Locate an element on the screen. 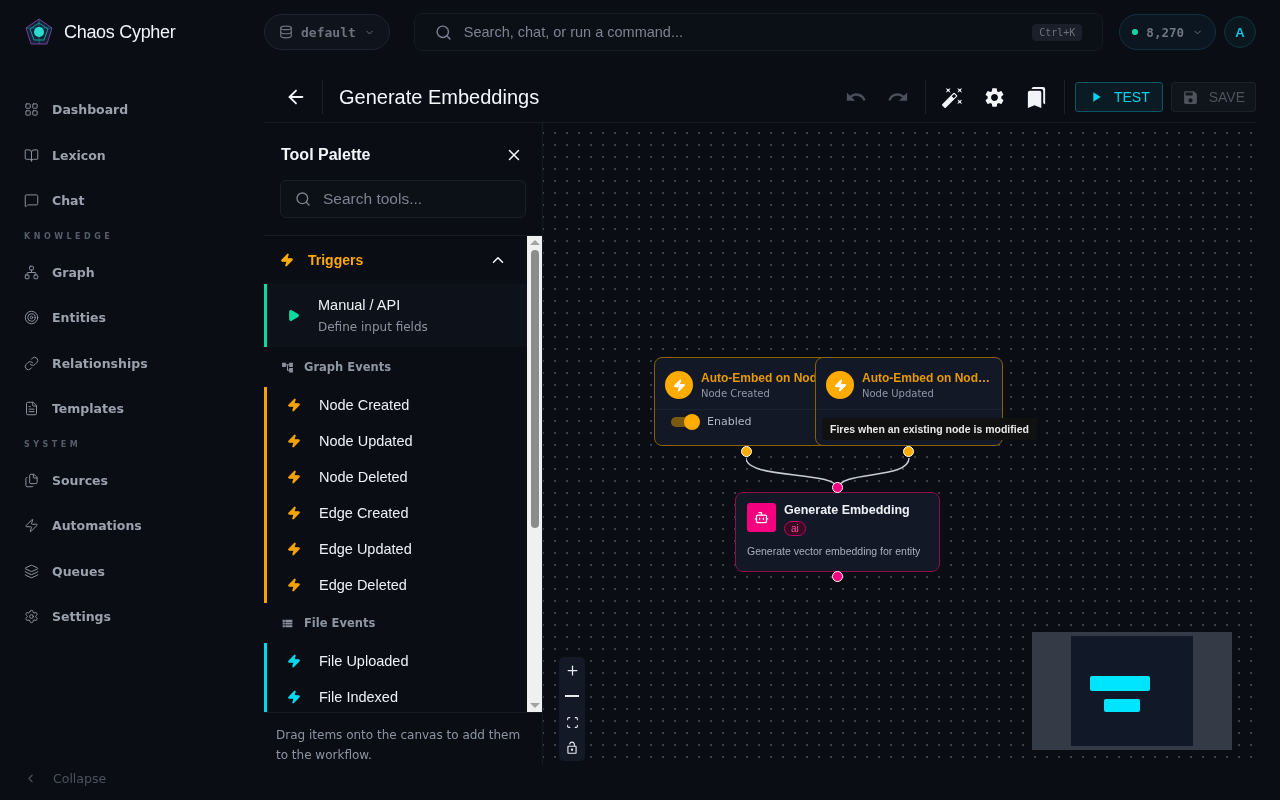 The height and width of the screenshot is (800, 1280). item-label: Edge Updated is located at coordinates (365, 549).